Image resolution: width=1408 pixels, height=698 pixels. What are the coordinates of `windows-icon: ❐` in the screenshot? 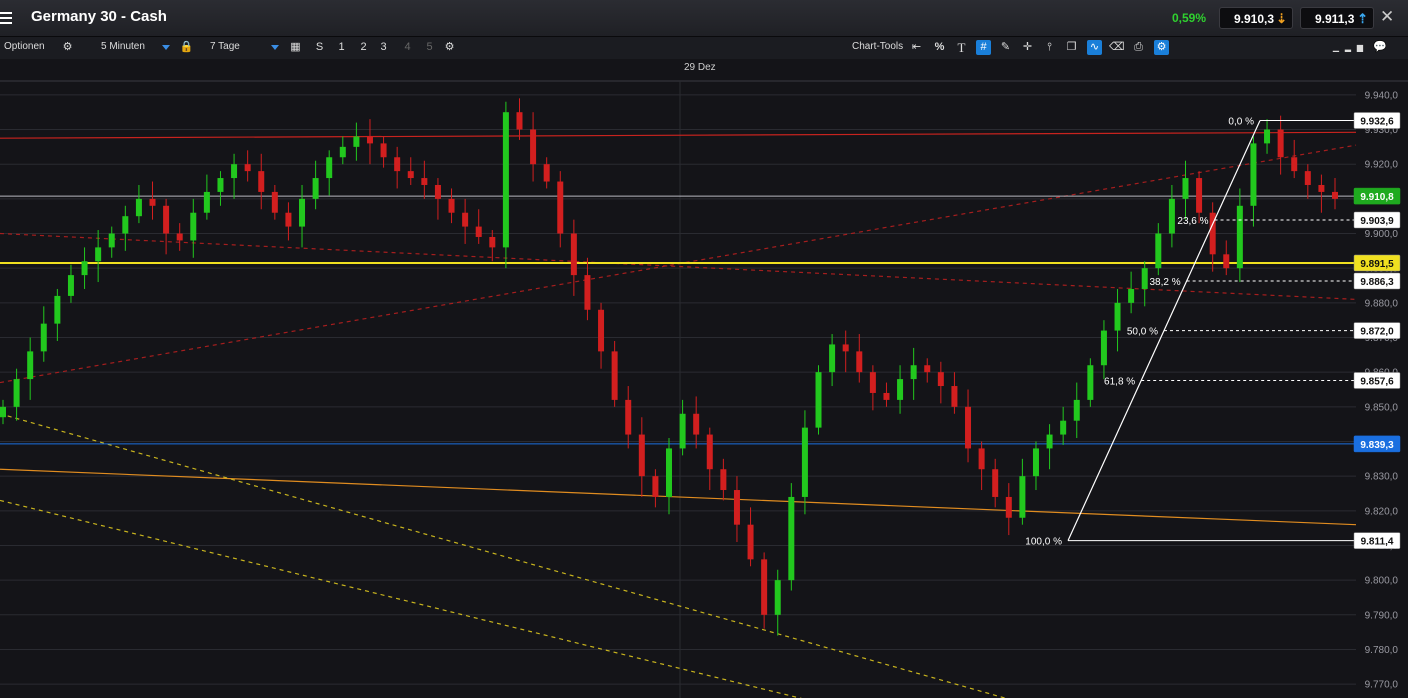 It's located at (1071, 47).